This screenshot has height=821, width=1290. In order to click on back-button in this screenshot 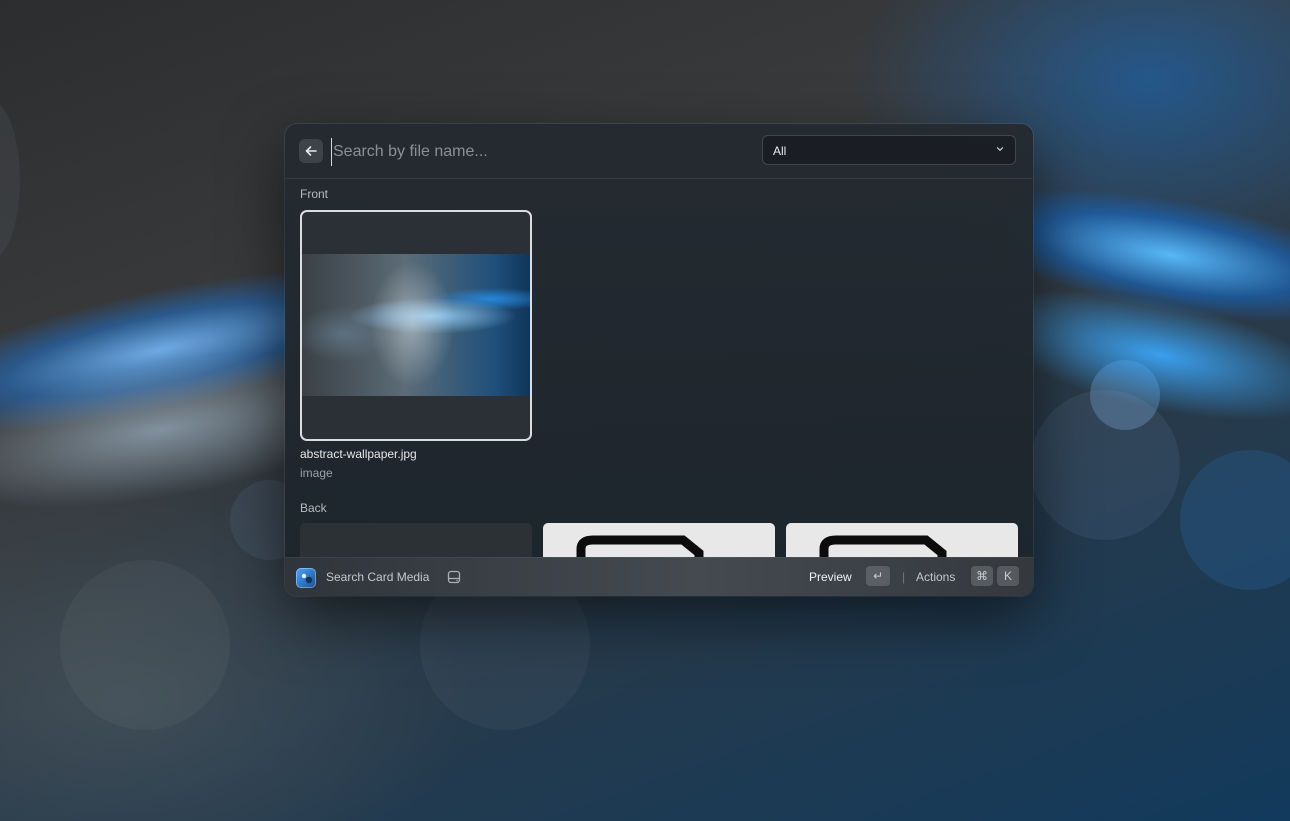, I will do `click(311, 151)`.